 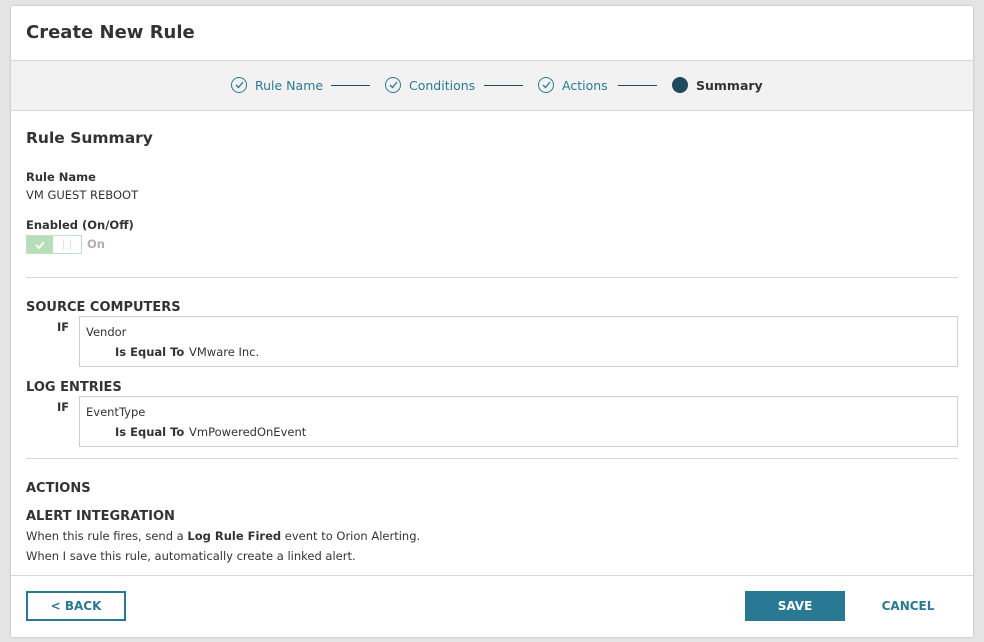 I want to click on alert-line-suffix: event to Orion Alerting., so click(x=351, y=536).